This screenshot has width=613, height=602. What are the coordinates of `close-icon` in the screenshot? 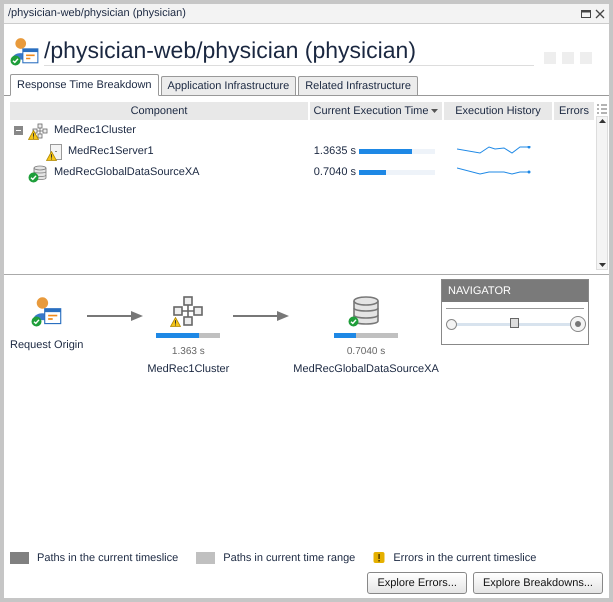 It's located at (600, 13).